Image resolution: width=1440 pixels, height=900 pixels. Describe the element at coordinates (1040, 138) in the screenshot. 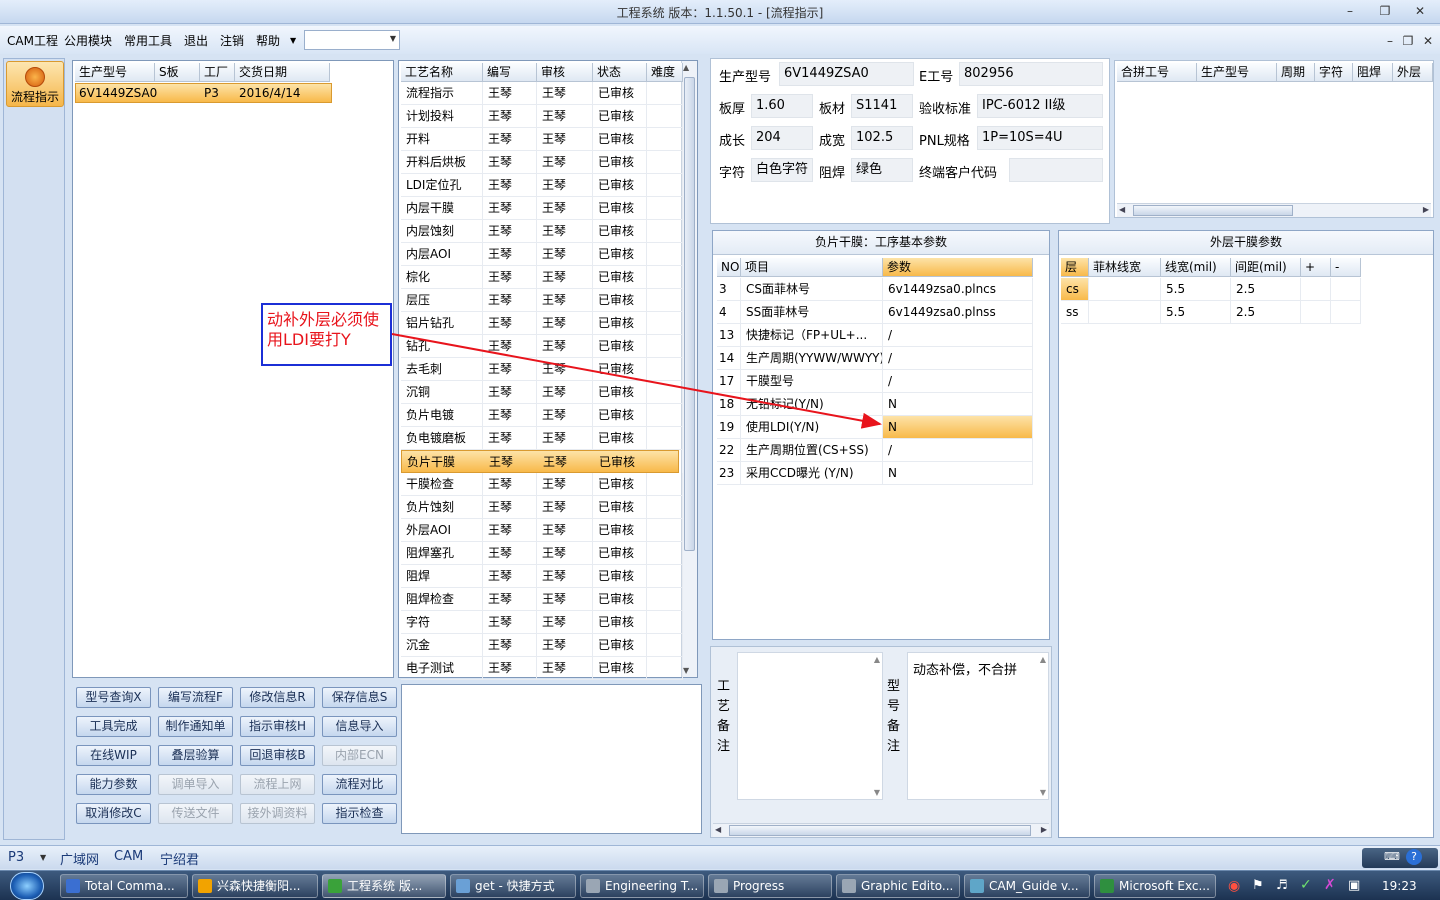

I see `pnl-field: 1P=10S=4U` at that location.